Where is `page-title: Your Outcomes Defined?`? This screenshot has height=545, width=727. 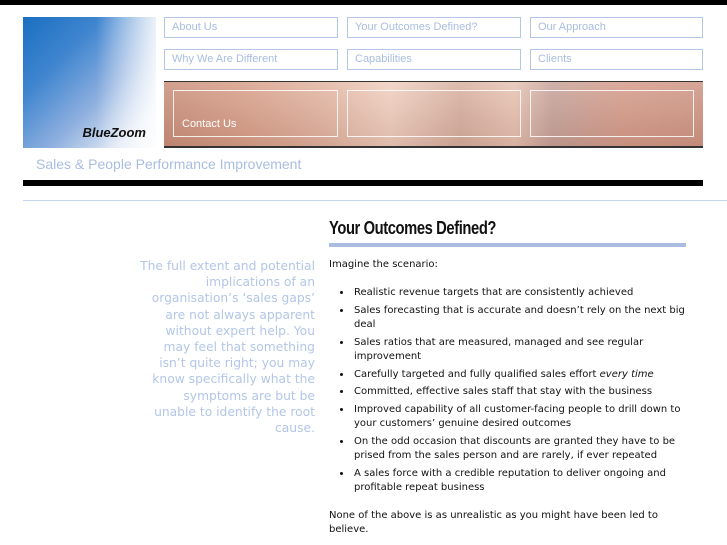 page-title: Your Outcomes Defined? is located at coordinates (413, 228).